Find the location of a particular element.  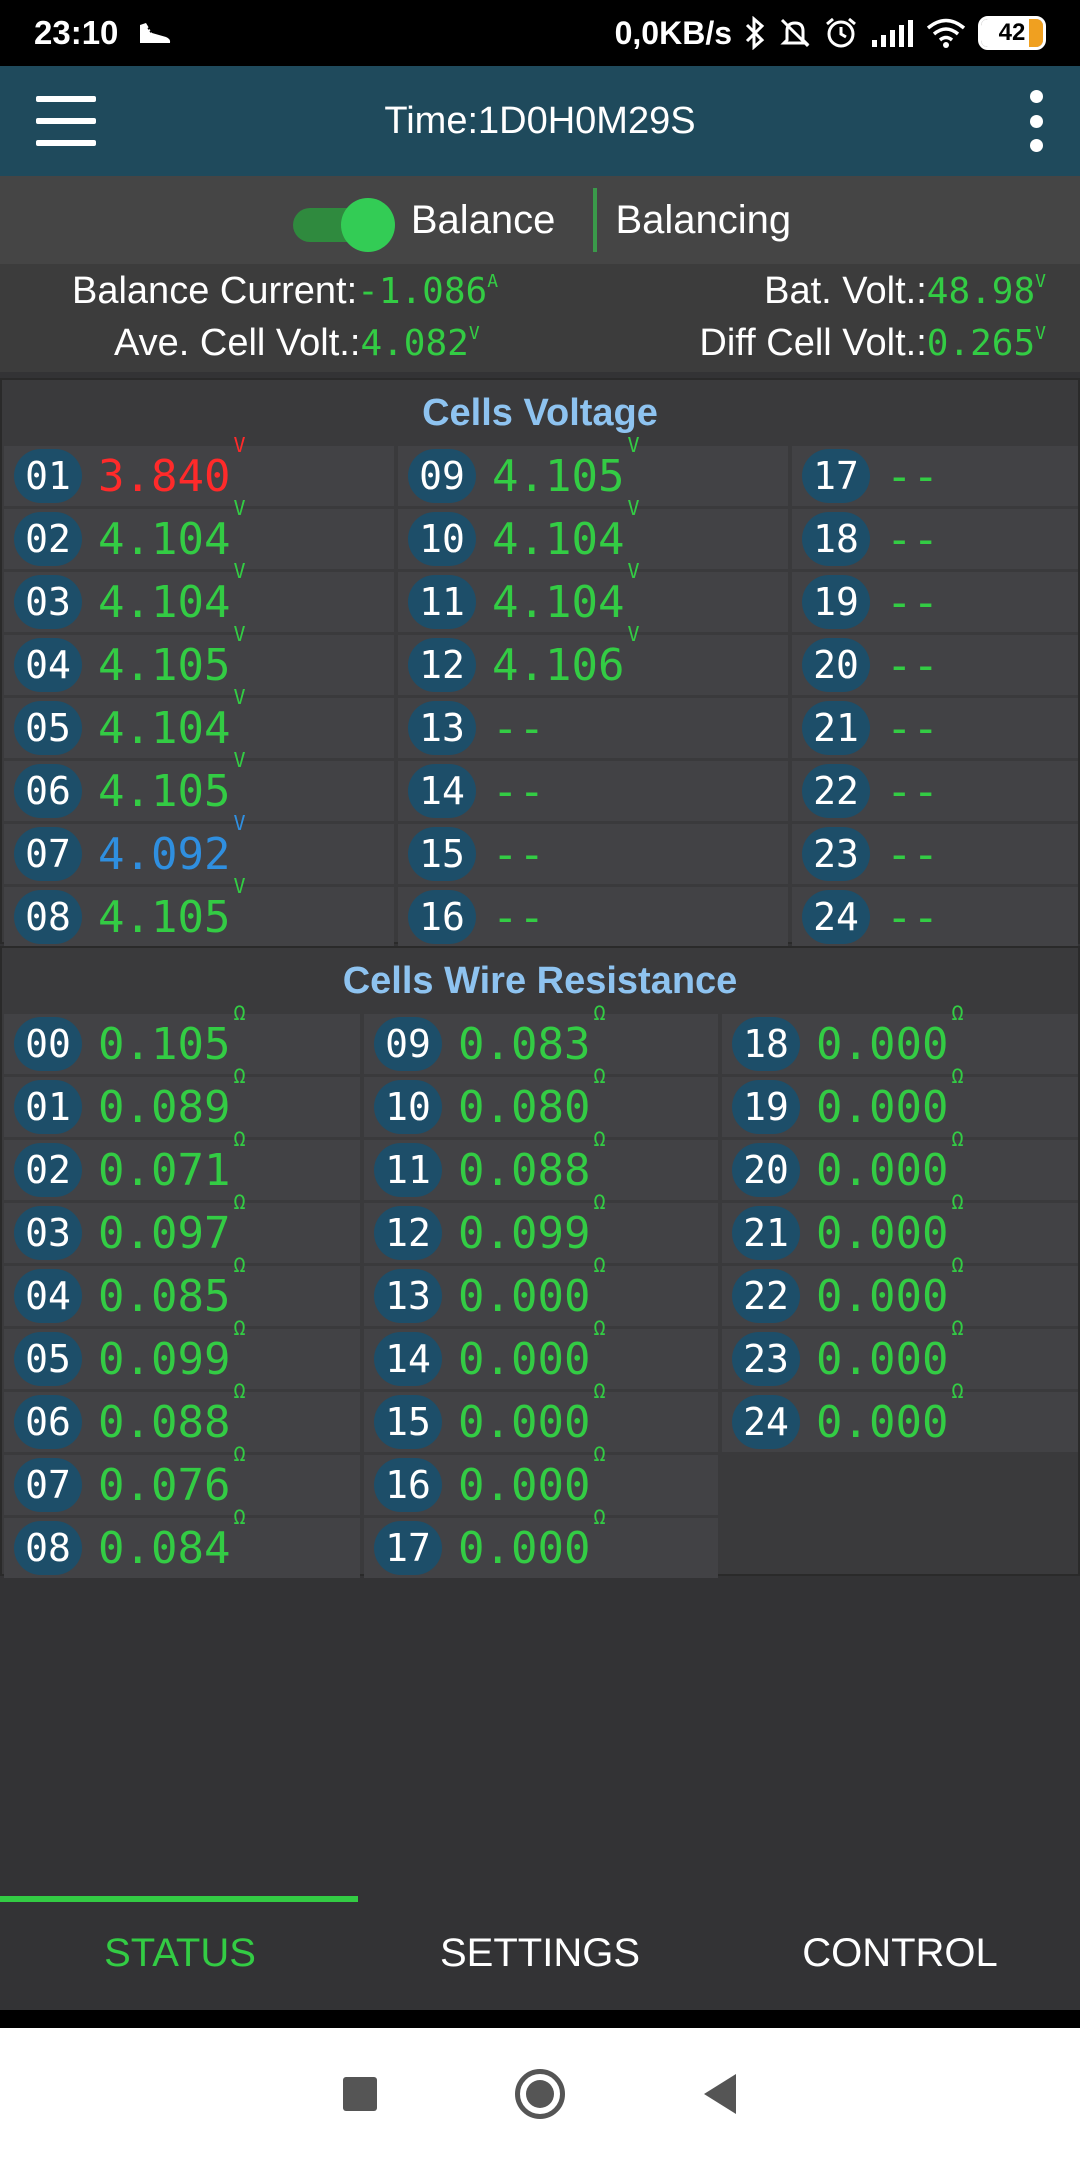

cell-item: 24 -- is located at coordinates (935, 917).